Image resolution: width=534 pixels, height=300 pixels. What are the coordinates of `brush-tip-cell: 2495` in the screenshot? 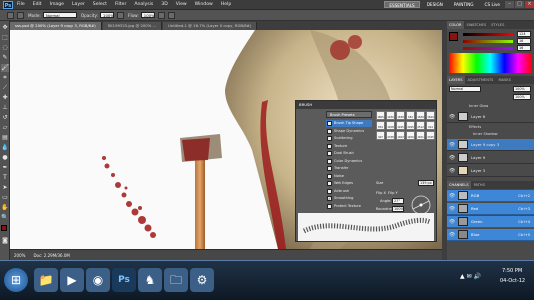 It's located at (410, 125).